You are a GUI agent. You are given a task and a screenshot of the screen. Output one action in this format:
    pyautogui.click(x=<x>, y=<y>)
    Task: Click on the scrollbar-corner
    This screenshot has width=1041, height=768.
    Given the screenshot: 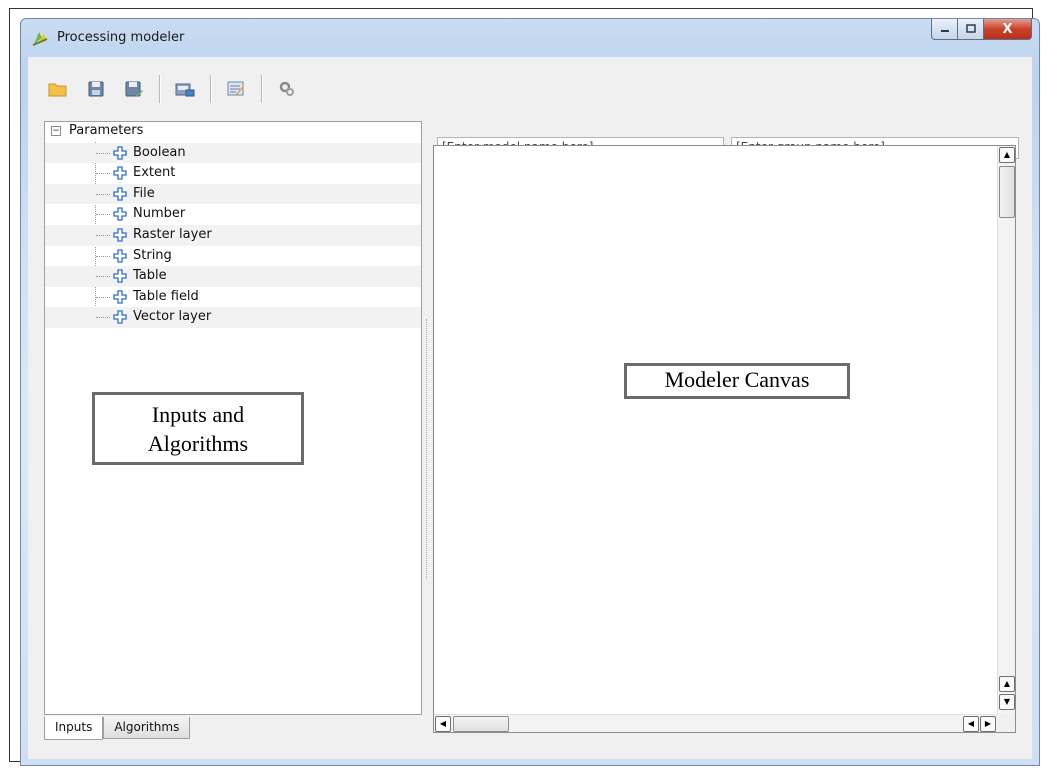 What is the action you would take?
    pyautogui.click(x=1006, y=723)
    